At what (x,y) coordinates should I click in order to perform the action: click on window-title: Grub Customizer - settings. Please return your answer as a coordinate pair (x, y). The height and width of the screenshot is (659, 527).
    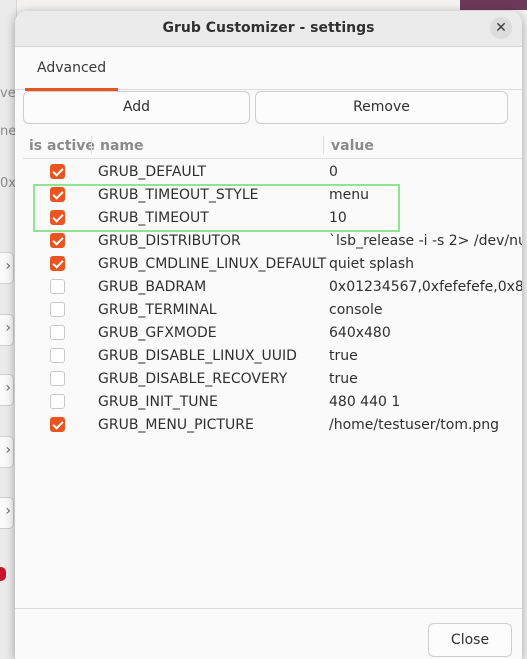
    Looking at the image, I should click on (268, 28).